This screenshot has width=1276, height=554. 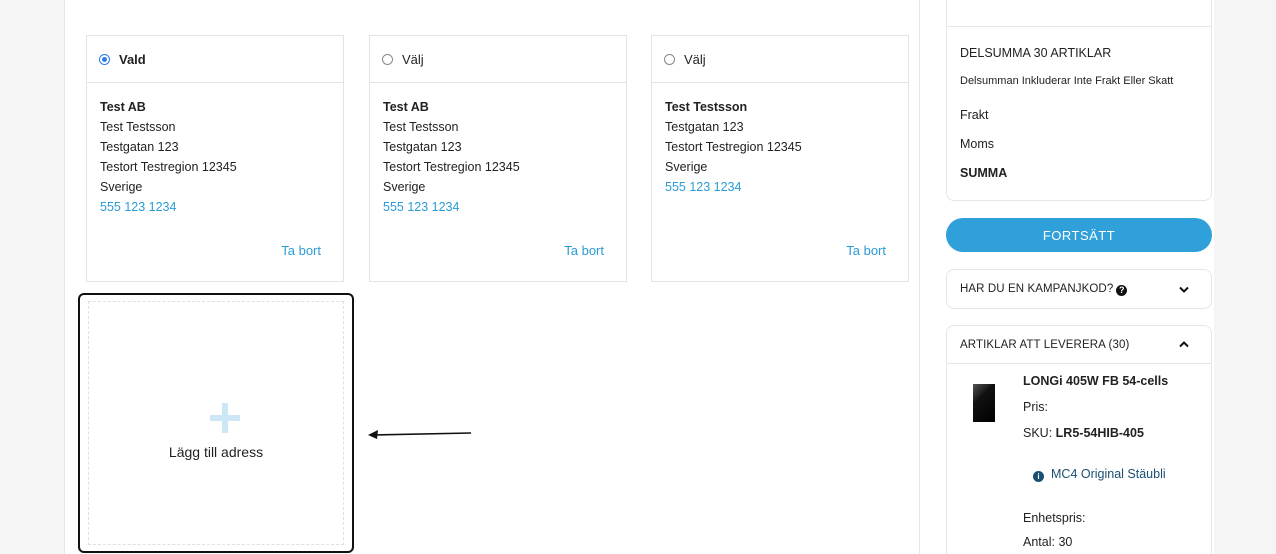 I want to click on divider, so click(x=1079, y=26).